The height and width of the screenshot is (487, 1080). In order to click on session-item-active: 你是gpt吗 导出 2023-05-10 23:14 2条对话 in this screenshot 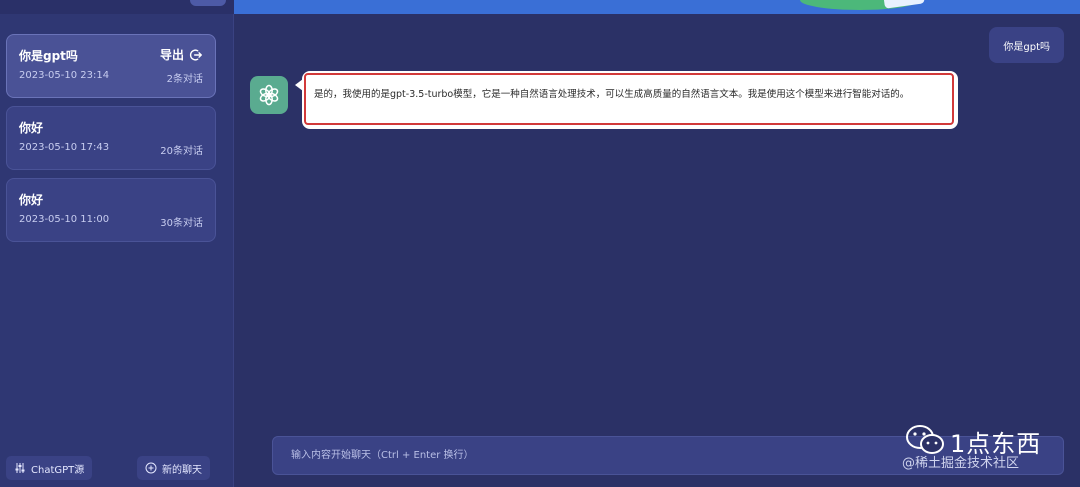, I will do `click(111, 66)`.